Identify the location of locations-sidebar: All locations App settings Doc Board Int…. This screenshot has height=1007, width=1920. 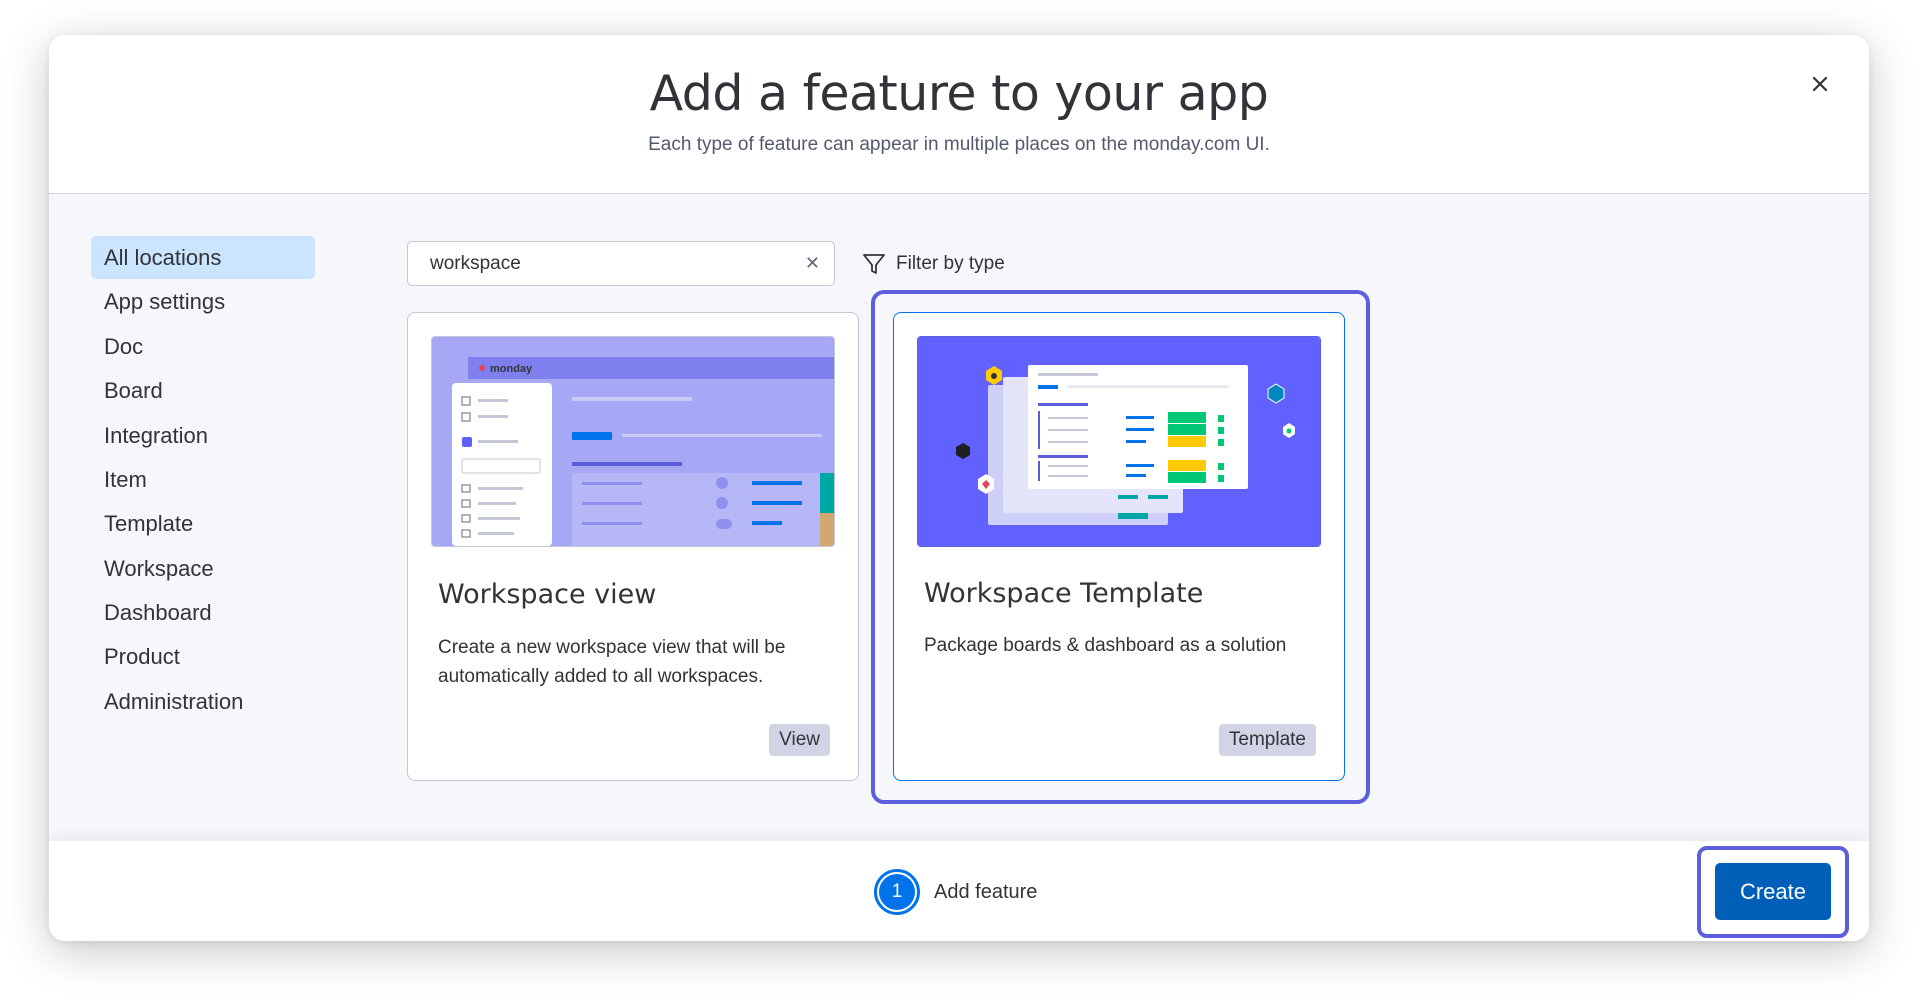
(205, 517).